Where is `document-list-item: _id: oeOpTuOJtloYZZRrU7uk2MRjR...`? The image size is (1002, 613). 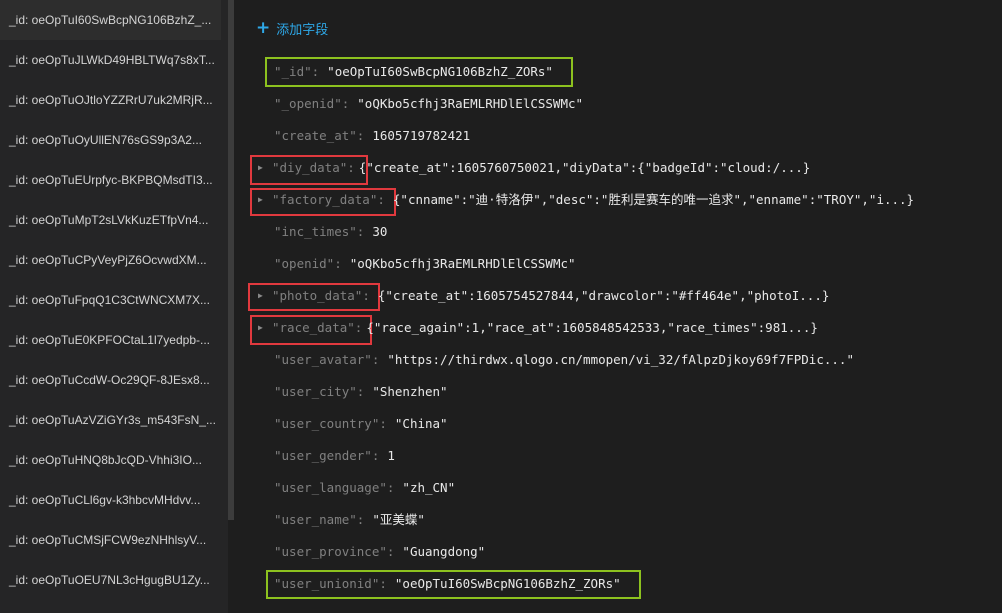 document-list-item: _id: oeOpTuOJtloYZZRrU7uk2MRjR... is located at coordinates (110, 100).